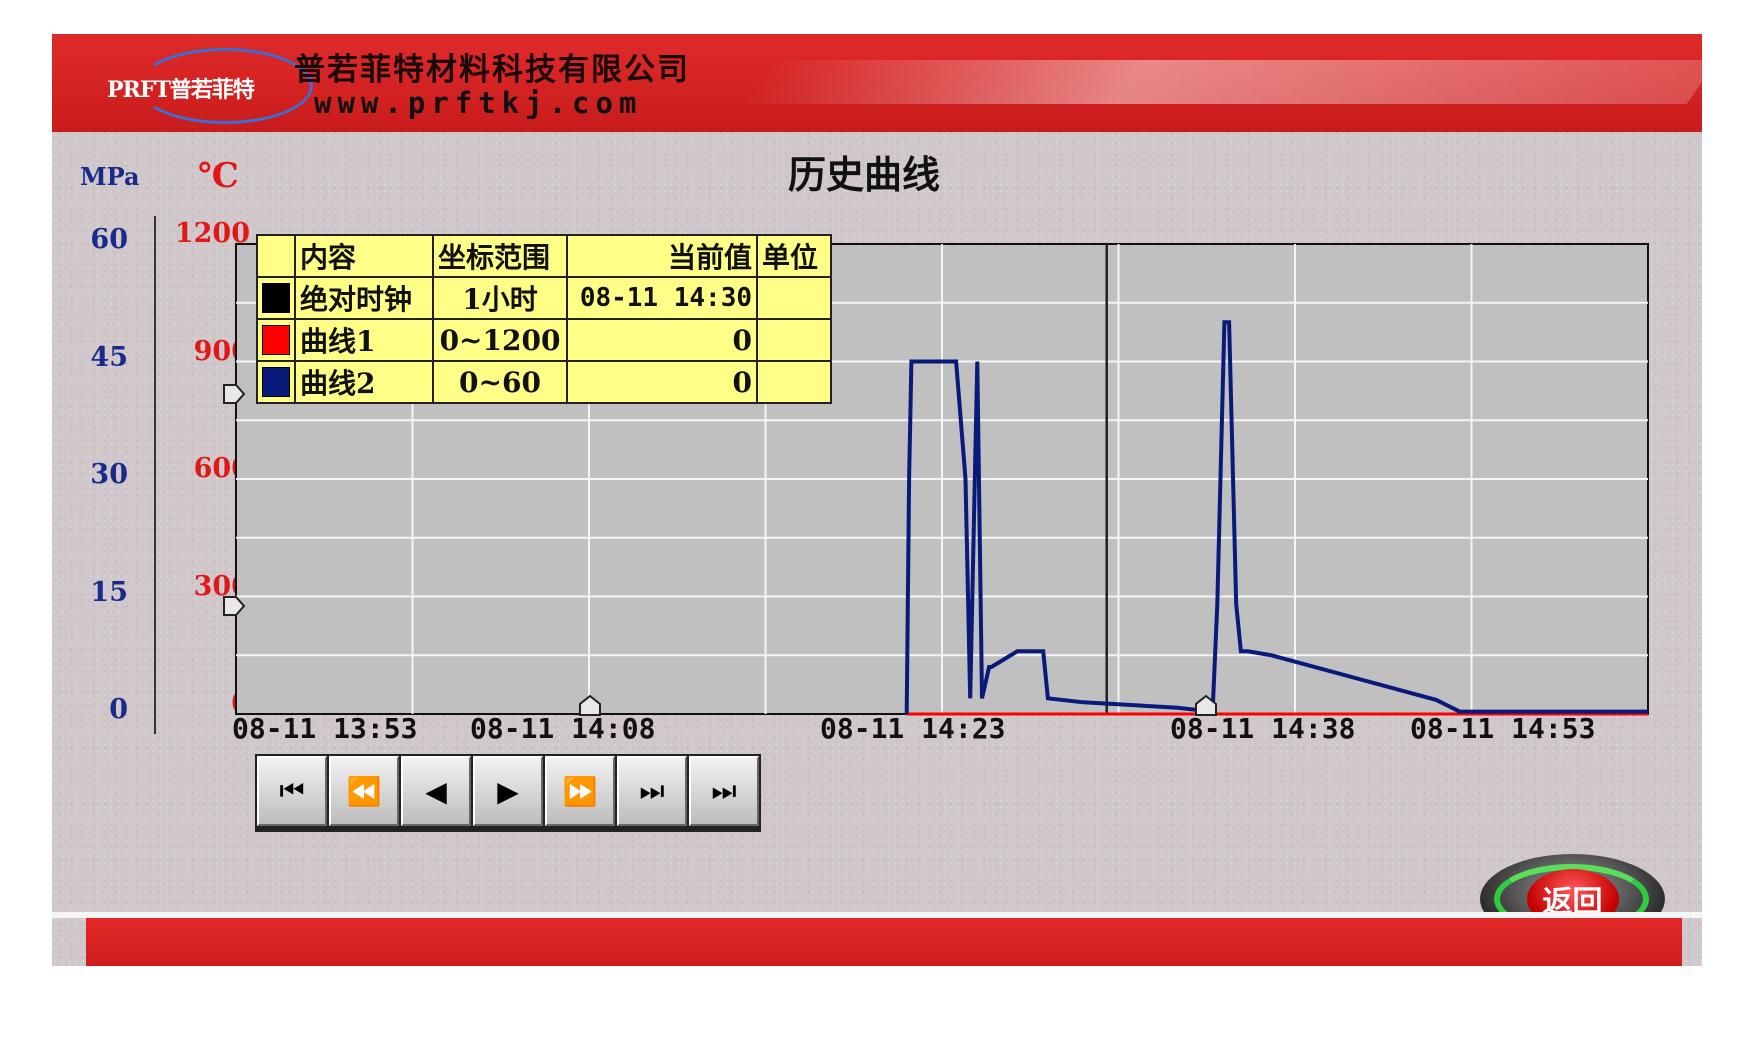  Describe the element at coordinates (364, 298) in the screenshot. I see `legend-name: 绝对时钟` at that location.